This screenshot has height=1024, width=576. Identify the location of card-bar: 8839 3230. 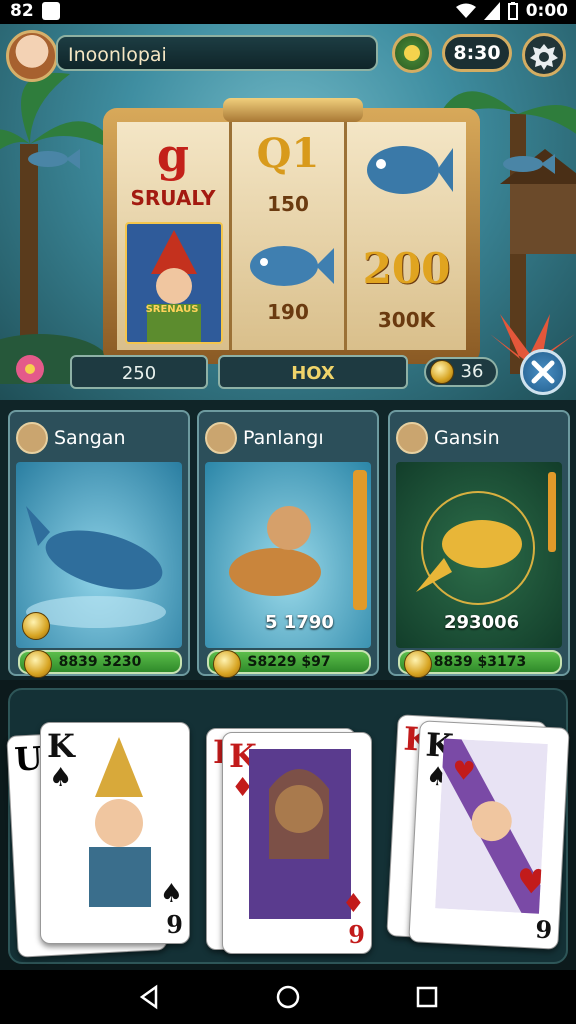
(100, 664).